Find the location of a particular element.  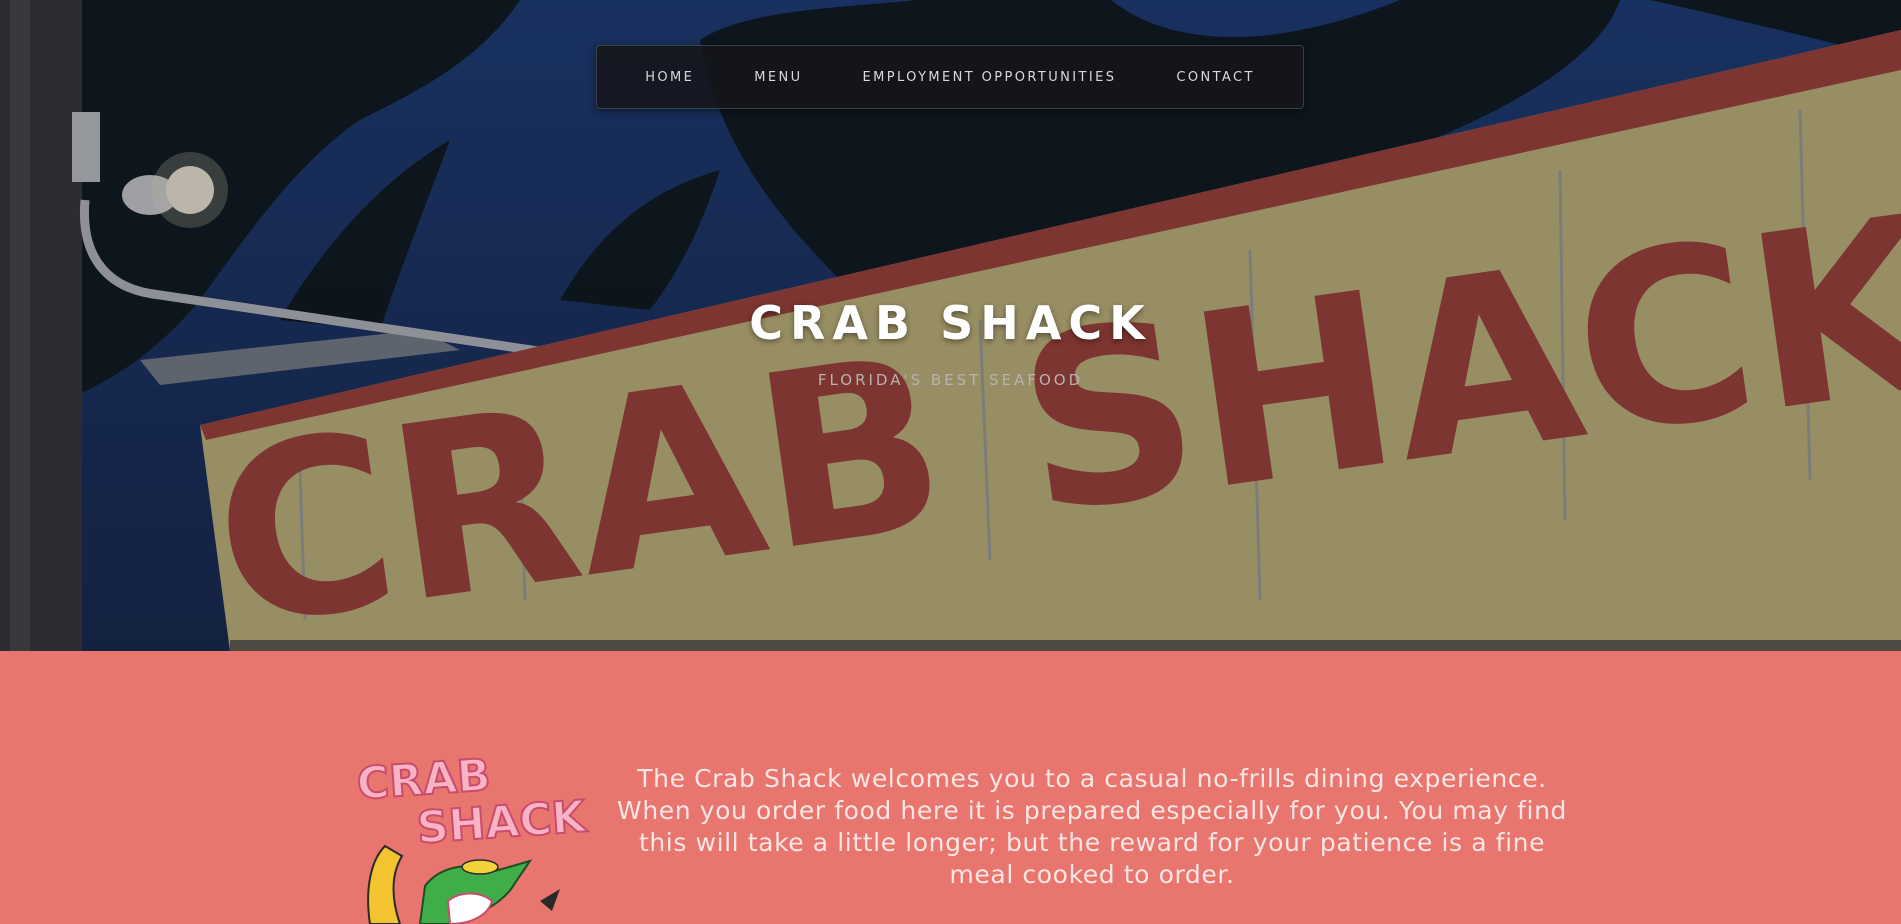

site-title: CRAB SHACK is located at coordinates (950, 323).